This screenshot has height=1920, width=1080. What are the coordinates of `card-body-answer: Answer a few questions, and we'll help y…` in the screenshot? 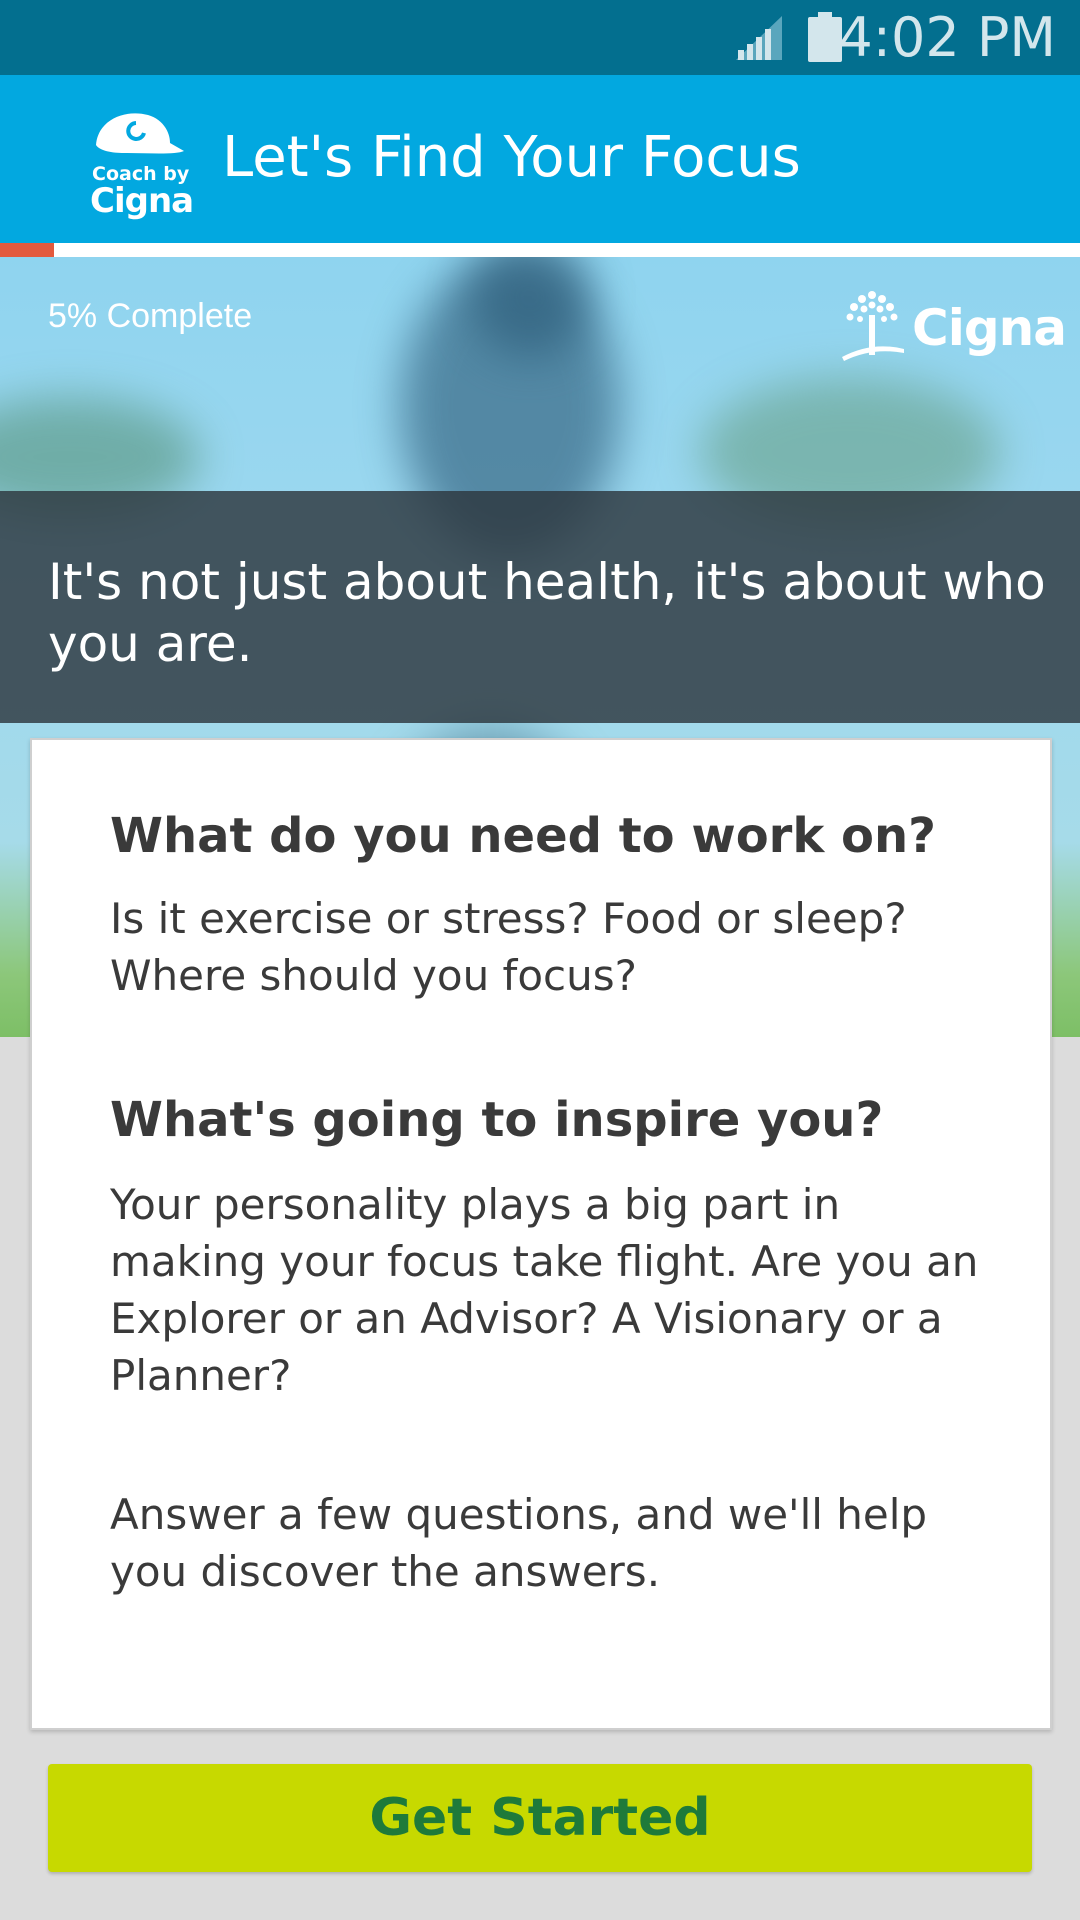 It's located at (519, 1543).